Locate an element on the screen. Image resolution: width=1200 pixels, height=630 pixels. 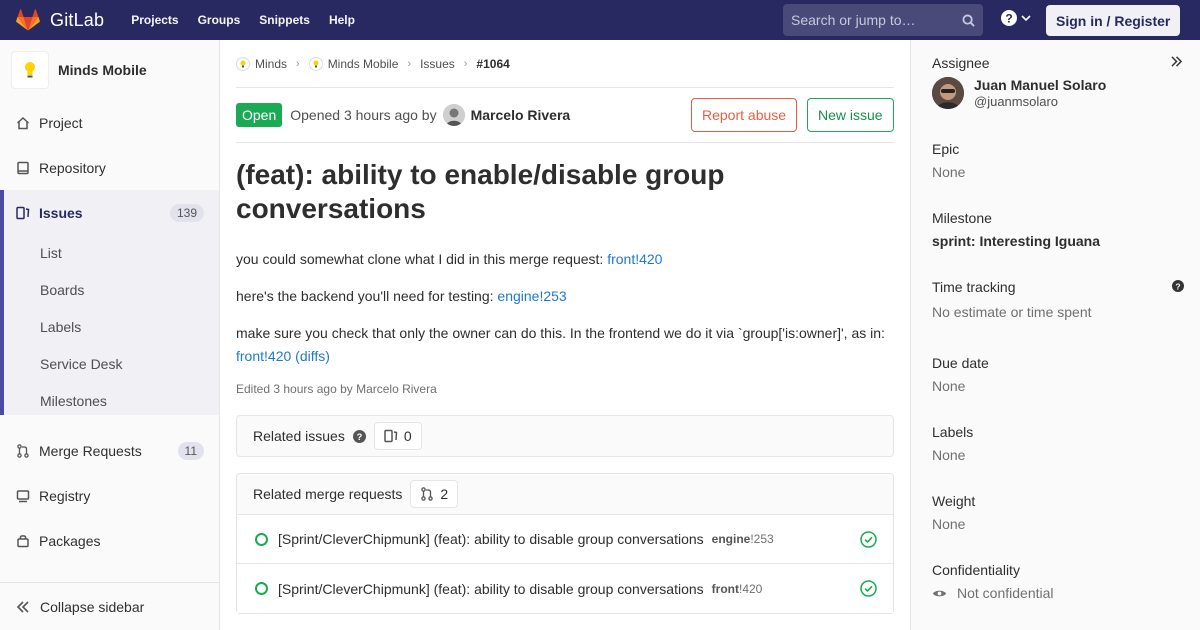
breadcrumb: Minds › Minds Mobile › Issues › #1064 is located at coordinates (565, 64).